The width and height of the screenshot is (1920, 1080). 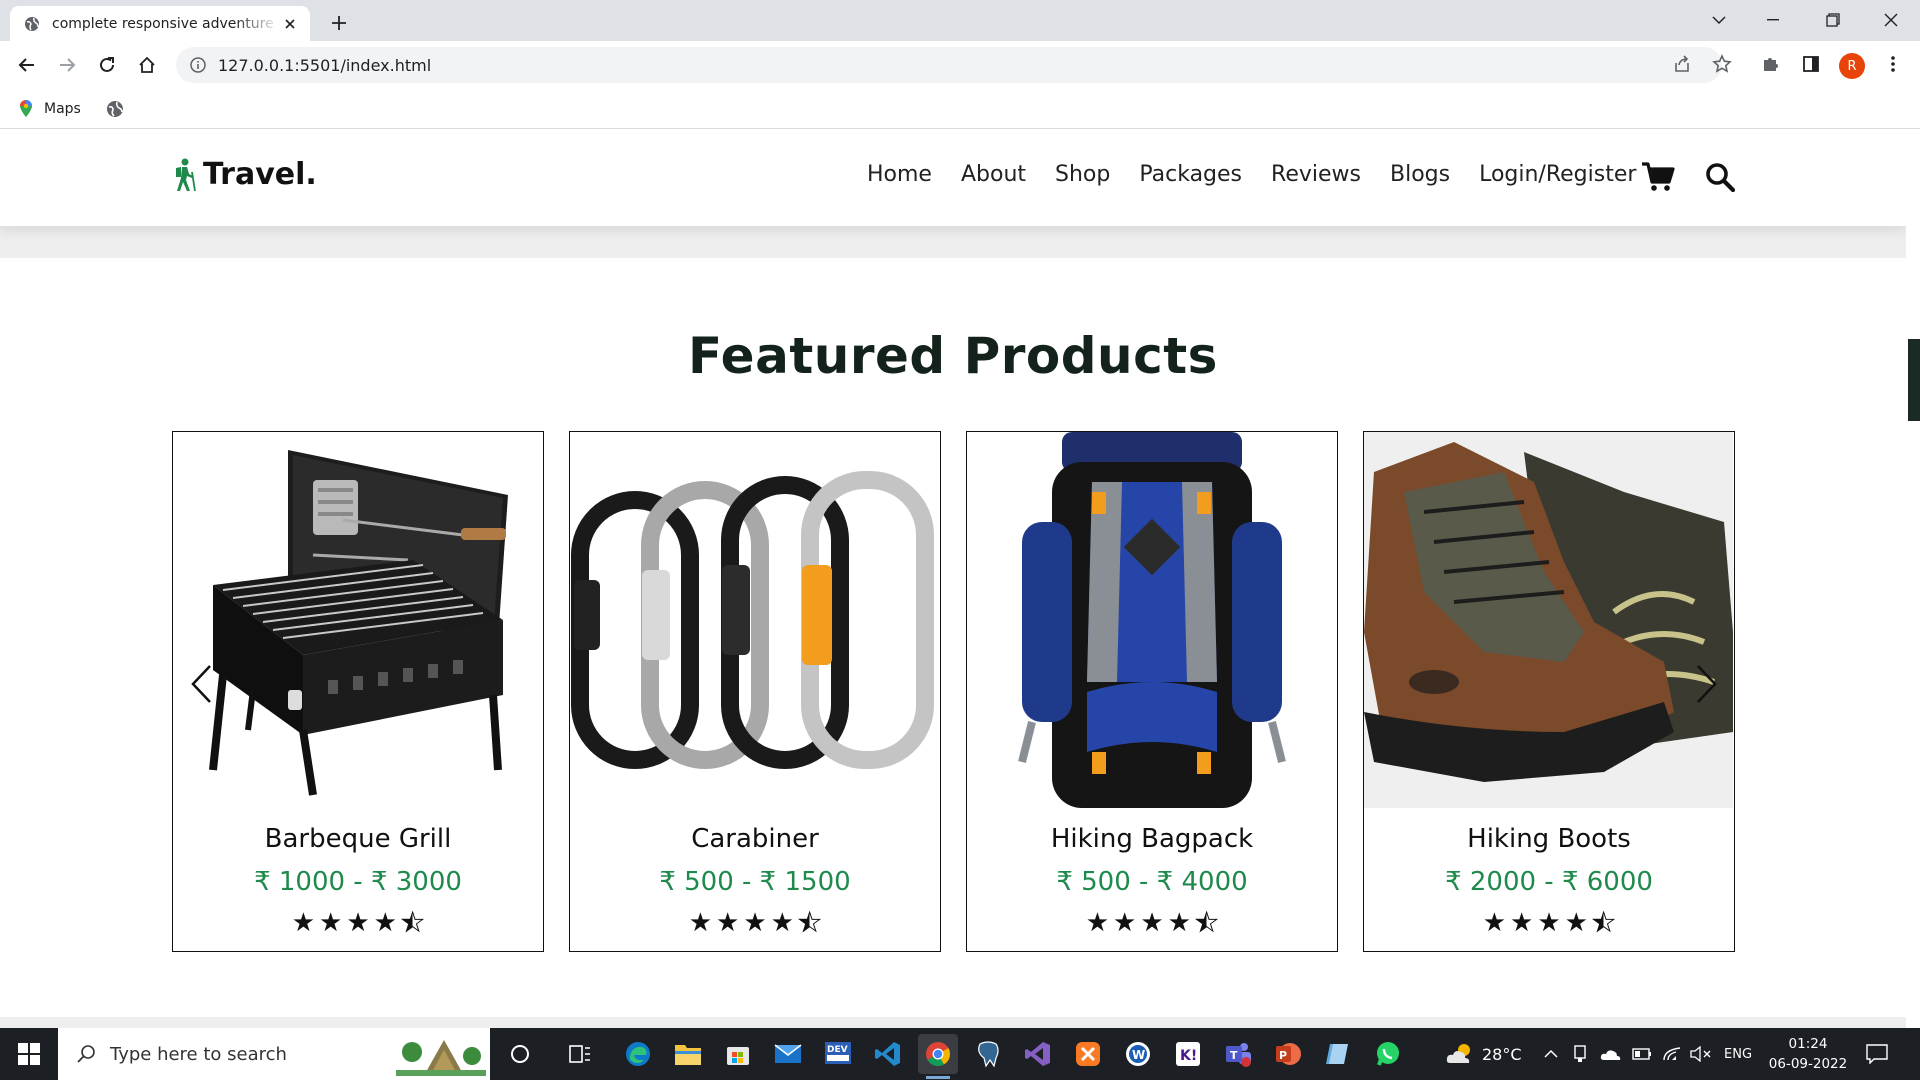 I want to click on section-divider, so click(x=953, y=242).